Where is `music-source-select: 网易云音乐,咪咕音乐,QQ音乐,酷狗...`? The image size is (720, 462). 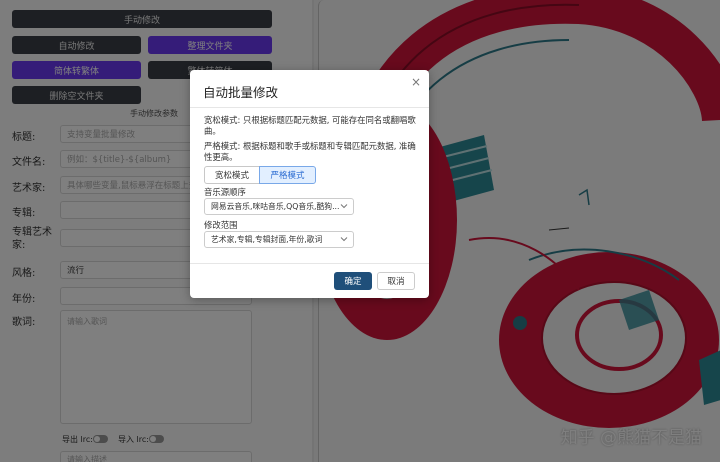 music-source-select: 网易云音乐,咪咕音乐,QQ音乐,酷狗... is located at coordinates (279, 206).